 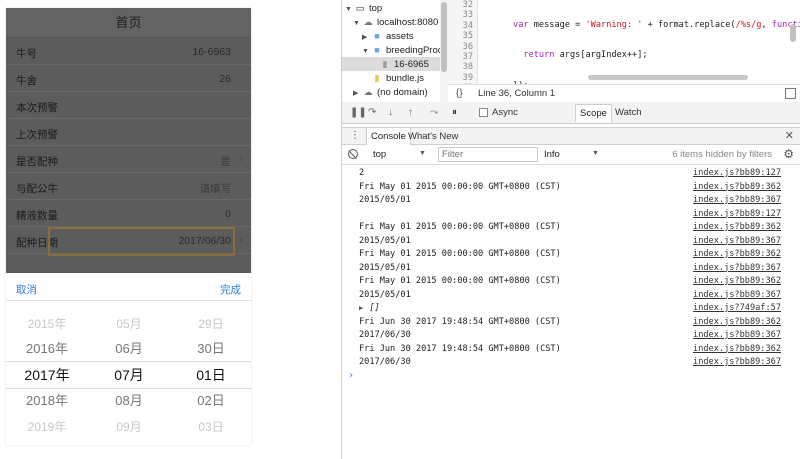 I want to click on log-message: Fri Jun 30 2017 19:48:54 GMT+0800 (CST), so click(x=460, y=348).